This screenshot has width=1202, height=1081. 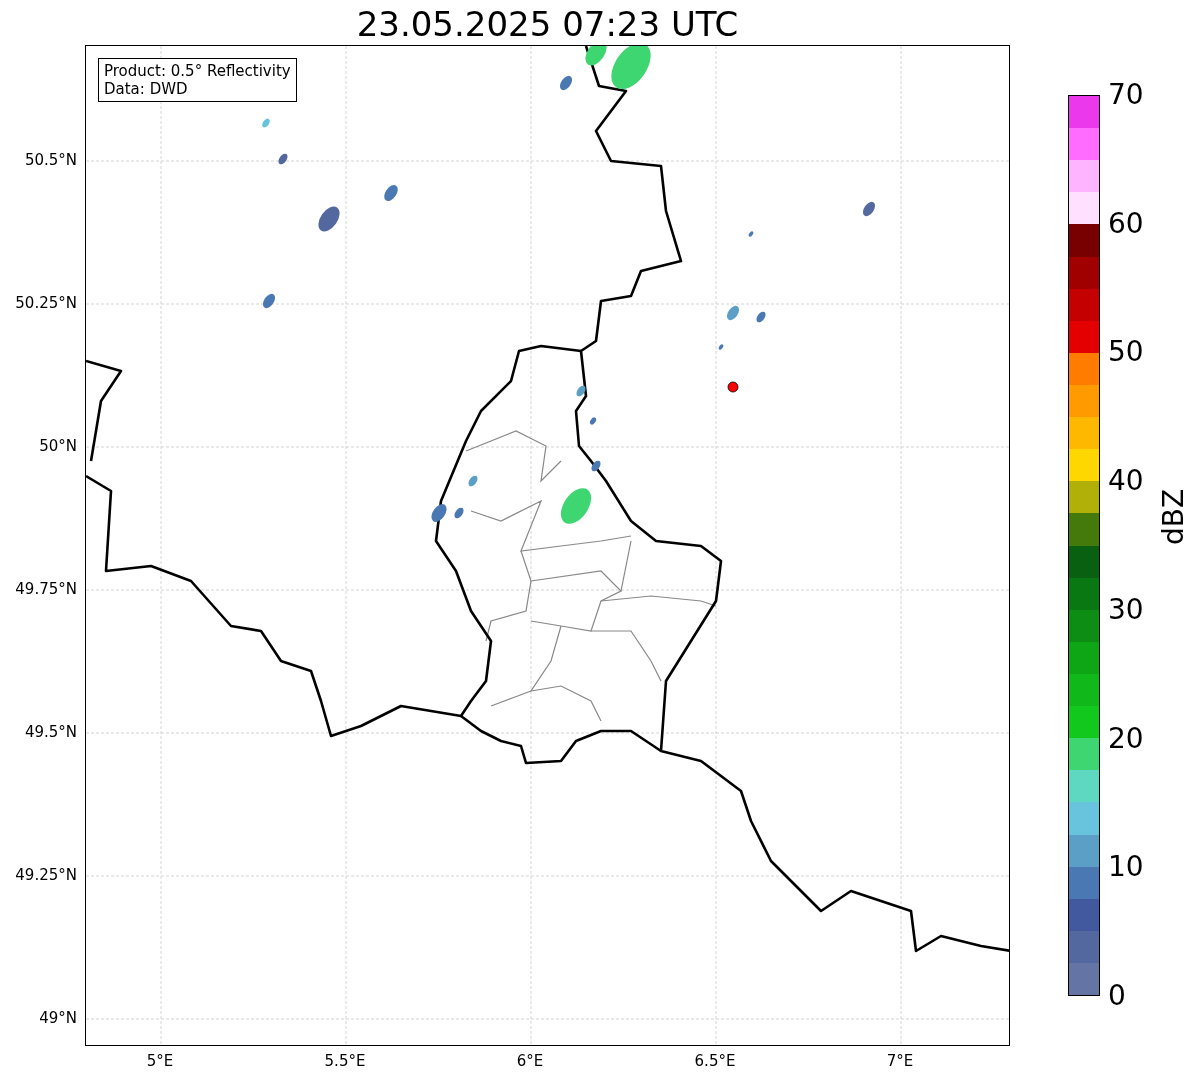 I want to click on latitude-label: 49.75°N, so click(x=46, y=589).